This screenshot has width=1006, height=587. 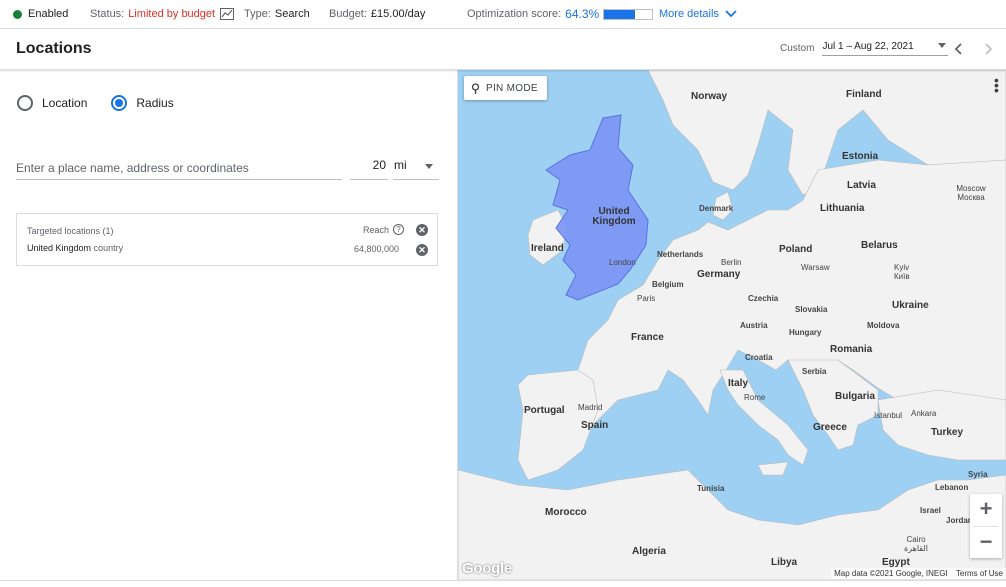 I want to click on map-label-turkey: Turkey, so click(x=947, y=432).